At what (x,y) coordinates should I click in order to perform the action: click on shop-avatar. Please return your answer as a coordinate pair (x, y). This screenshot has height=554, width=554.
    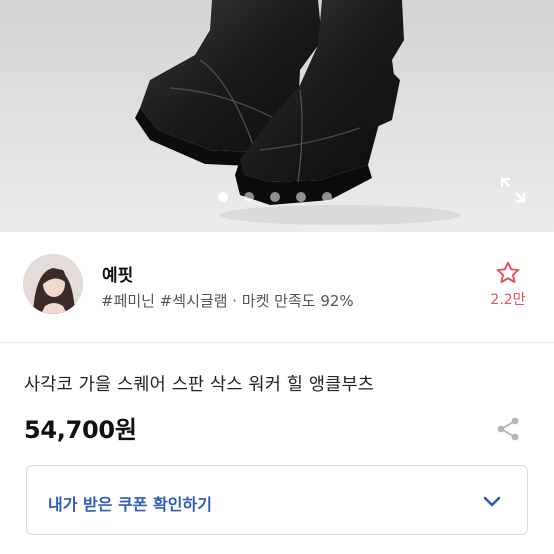
    Looking at the image, I should click on (53, 284).